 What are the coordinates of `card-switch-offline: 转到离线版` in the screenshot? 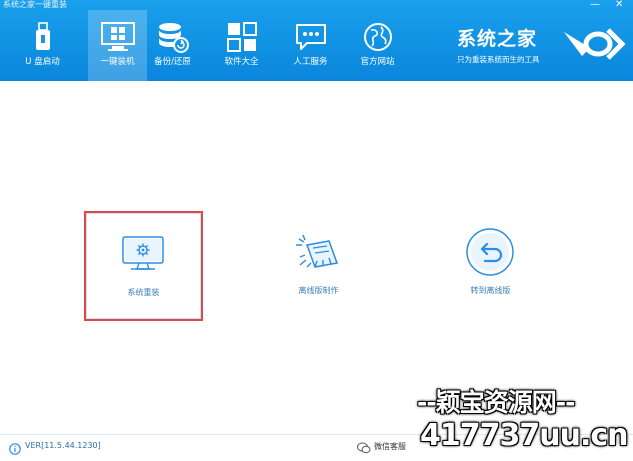 It's located at (490, 264).